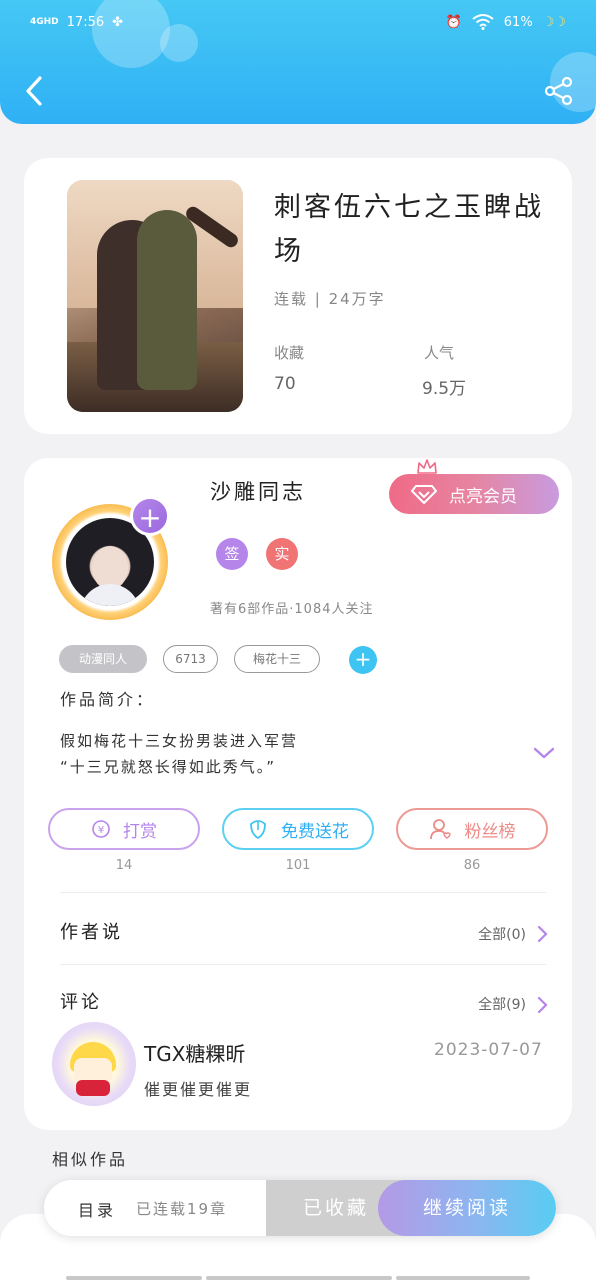 This screenshot has width=596, height=1280. What do you see at coordinates (424, 494) in the screenshot?
I see `diamond-icon` at bounding box center [424, 494].